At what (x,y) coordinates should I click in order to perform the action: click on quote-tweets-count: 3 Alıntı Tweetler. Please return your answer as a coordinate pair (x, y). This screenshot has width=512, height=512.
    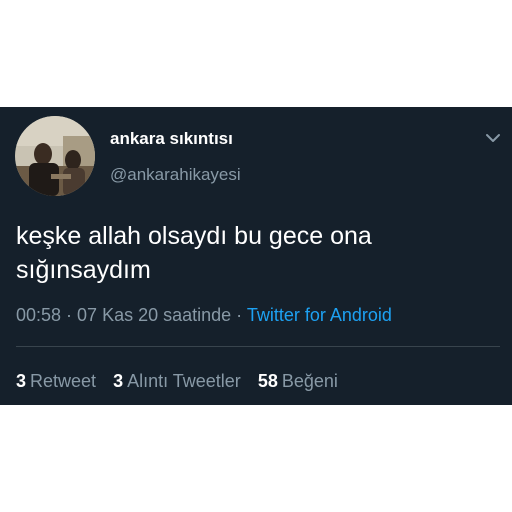
    Looking at the image, I should click on (177, 381).